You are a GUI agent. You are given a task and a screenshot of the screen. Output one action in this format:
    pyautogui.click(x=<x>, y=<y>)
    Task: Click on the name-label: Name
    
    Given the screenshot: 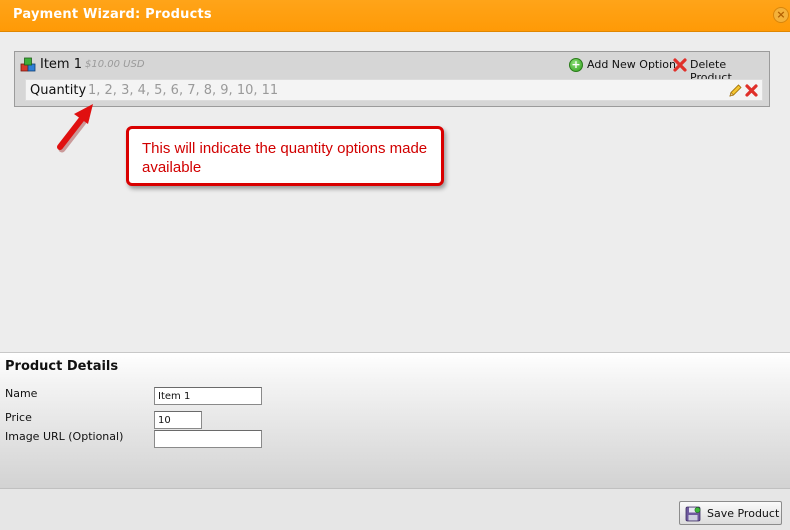 What is the action you would take?
    pyautogui.click(x=21, y=393)
    